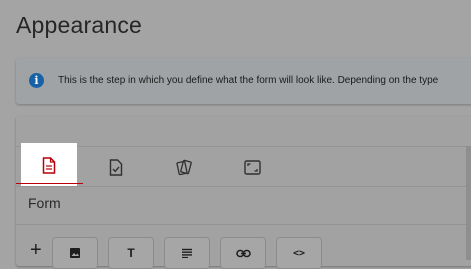 This screenshot has height=269, width=471. I want to click on cards-icon, so click(184, 167).